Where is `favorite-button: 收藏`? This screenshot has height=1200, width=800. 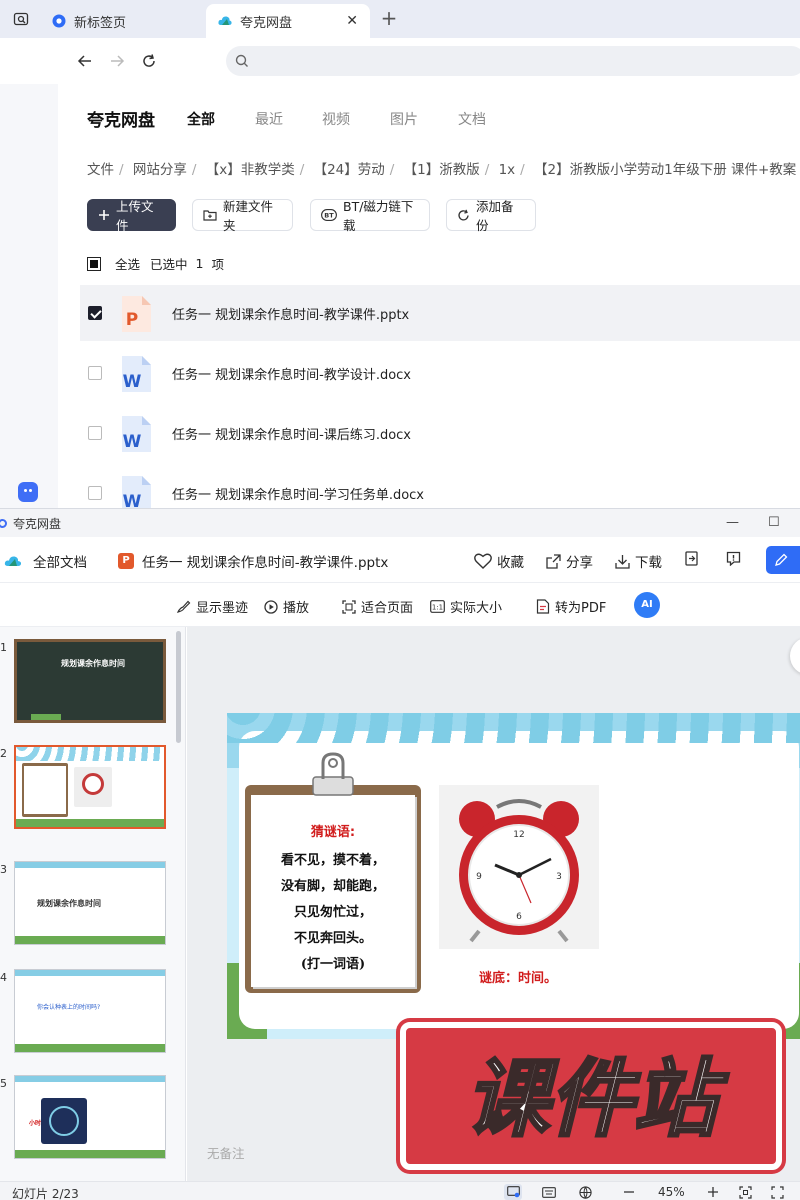
favorite-button: 收藏 is located at coordinates (499, 561).